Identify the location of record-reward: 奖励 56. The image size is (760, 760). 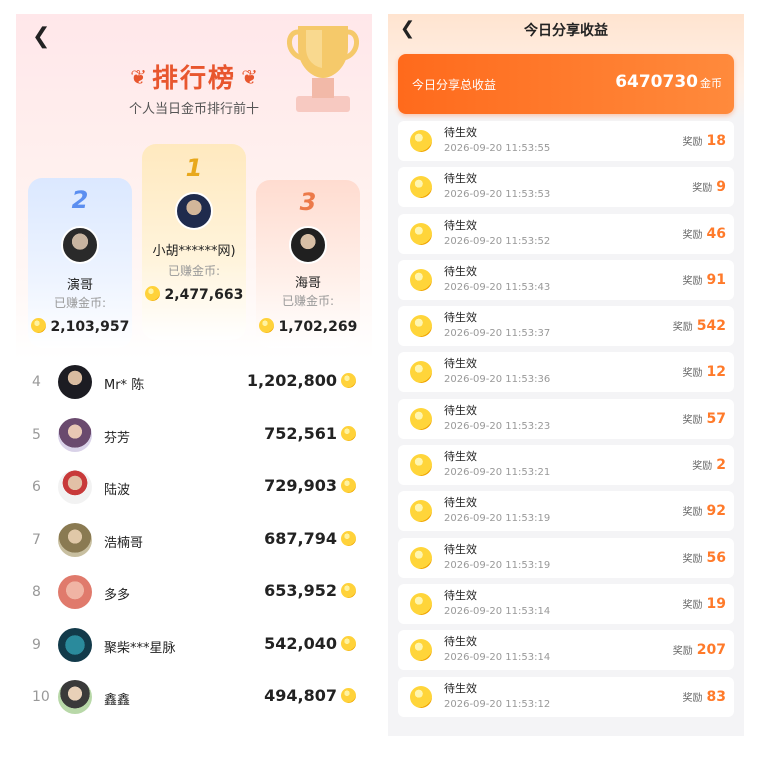
(704, 558).